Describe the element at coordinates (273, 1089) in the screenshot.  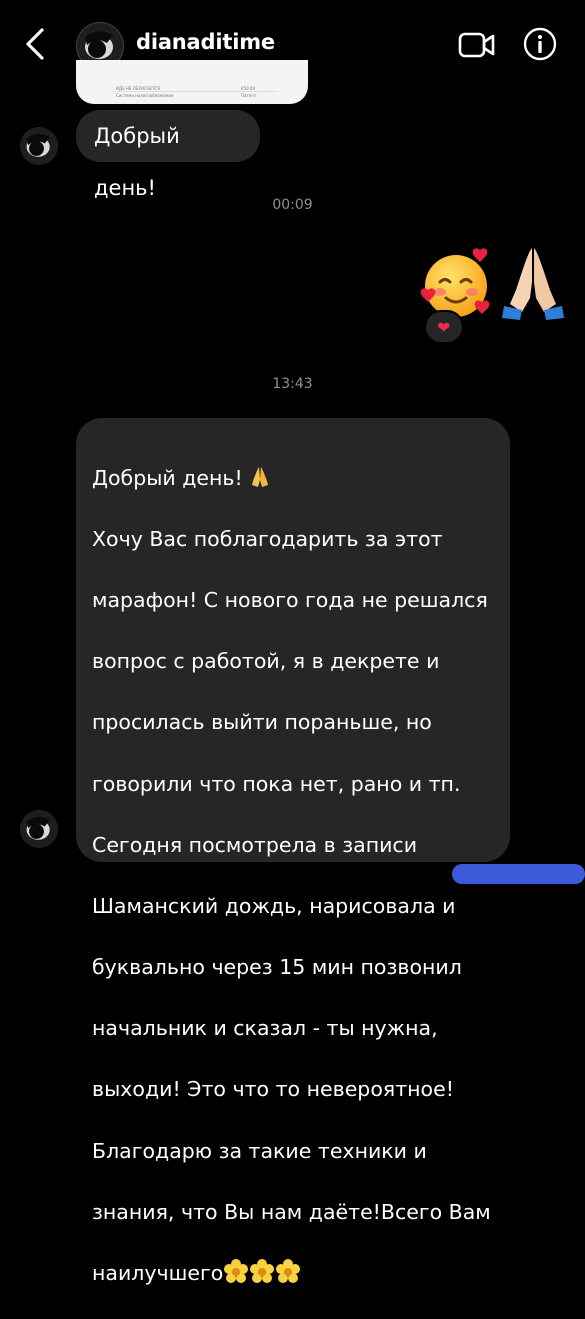
I see `message-line: выходи! Это что то невероятное!` at that location.